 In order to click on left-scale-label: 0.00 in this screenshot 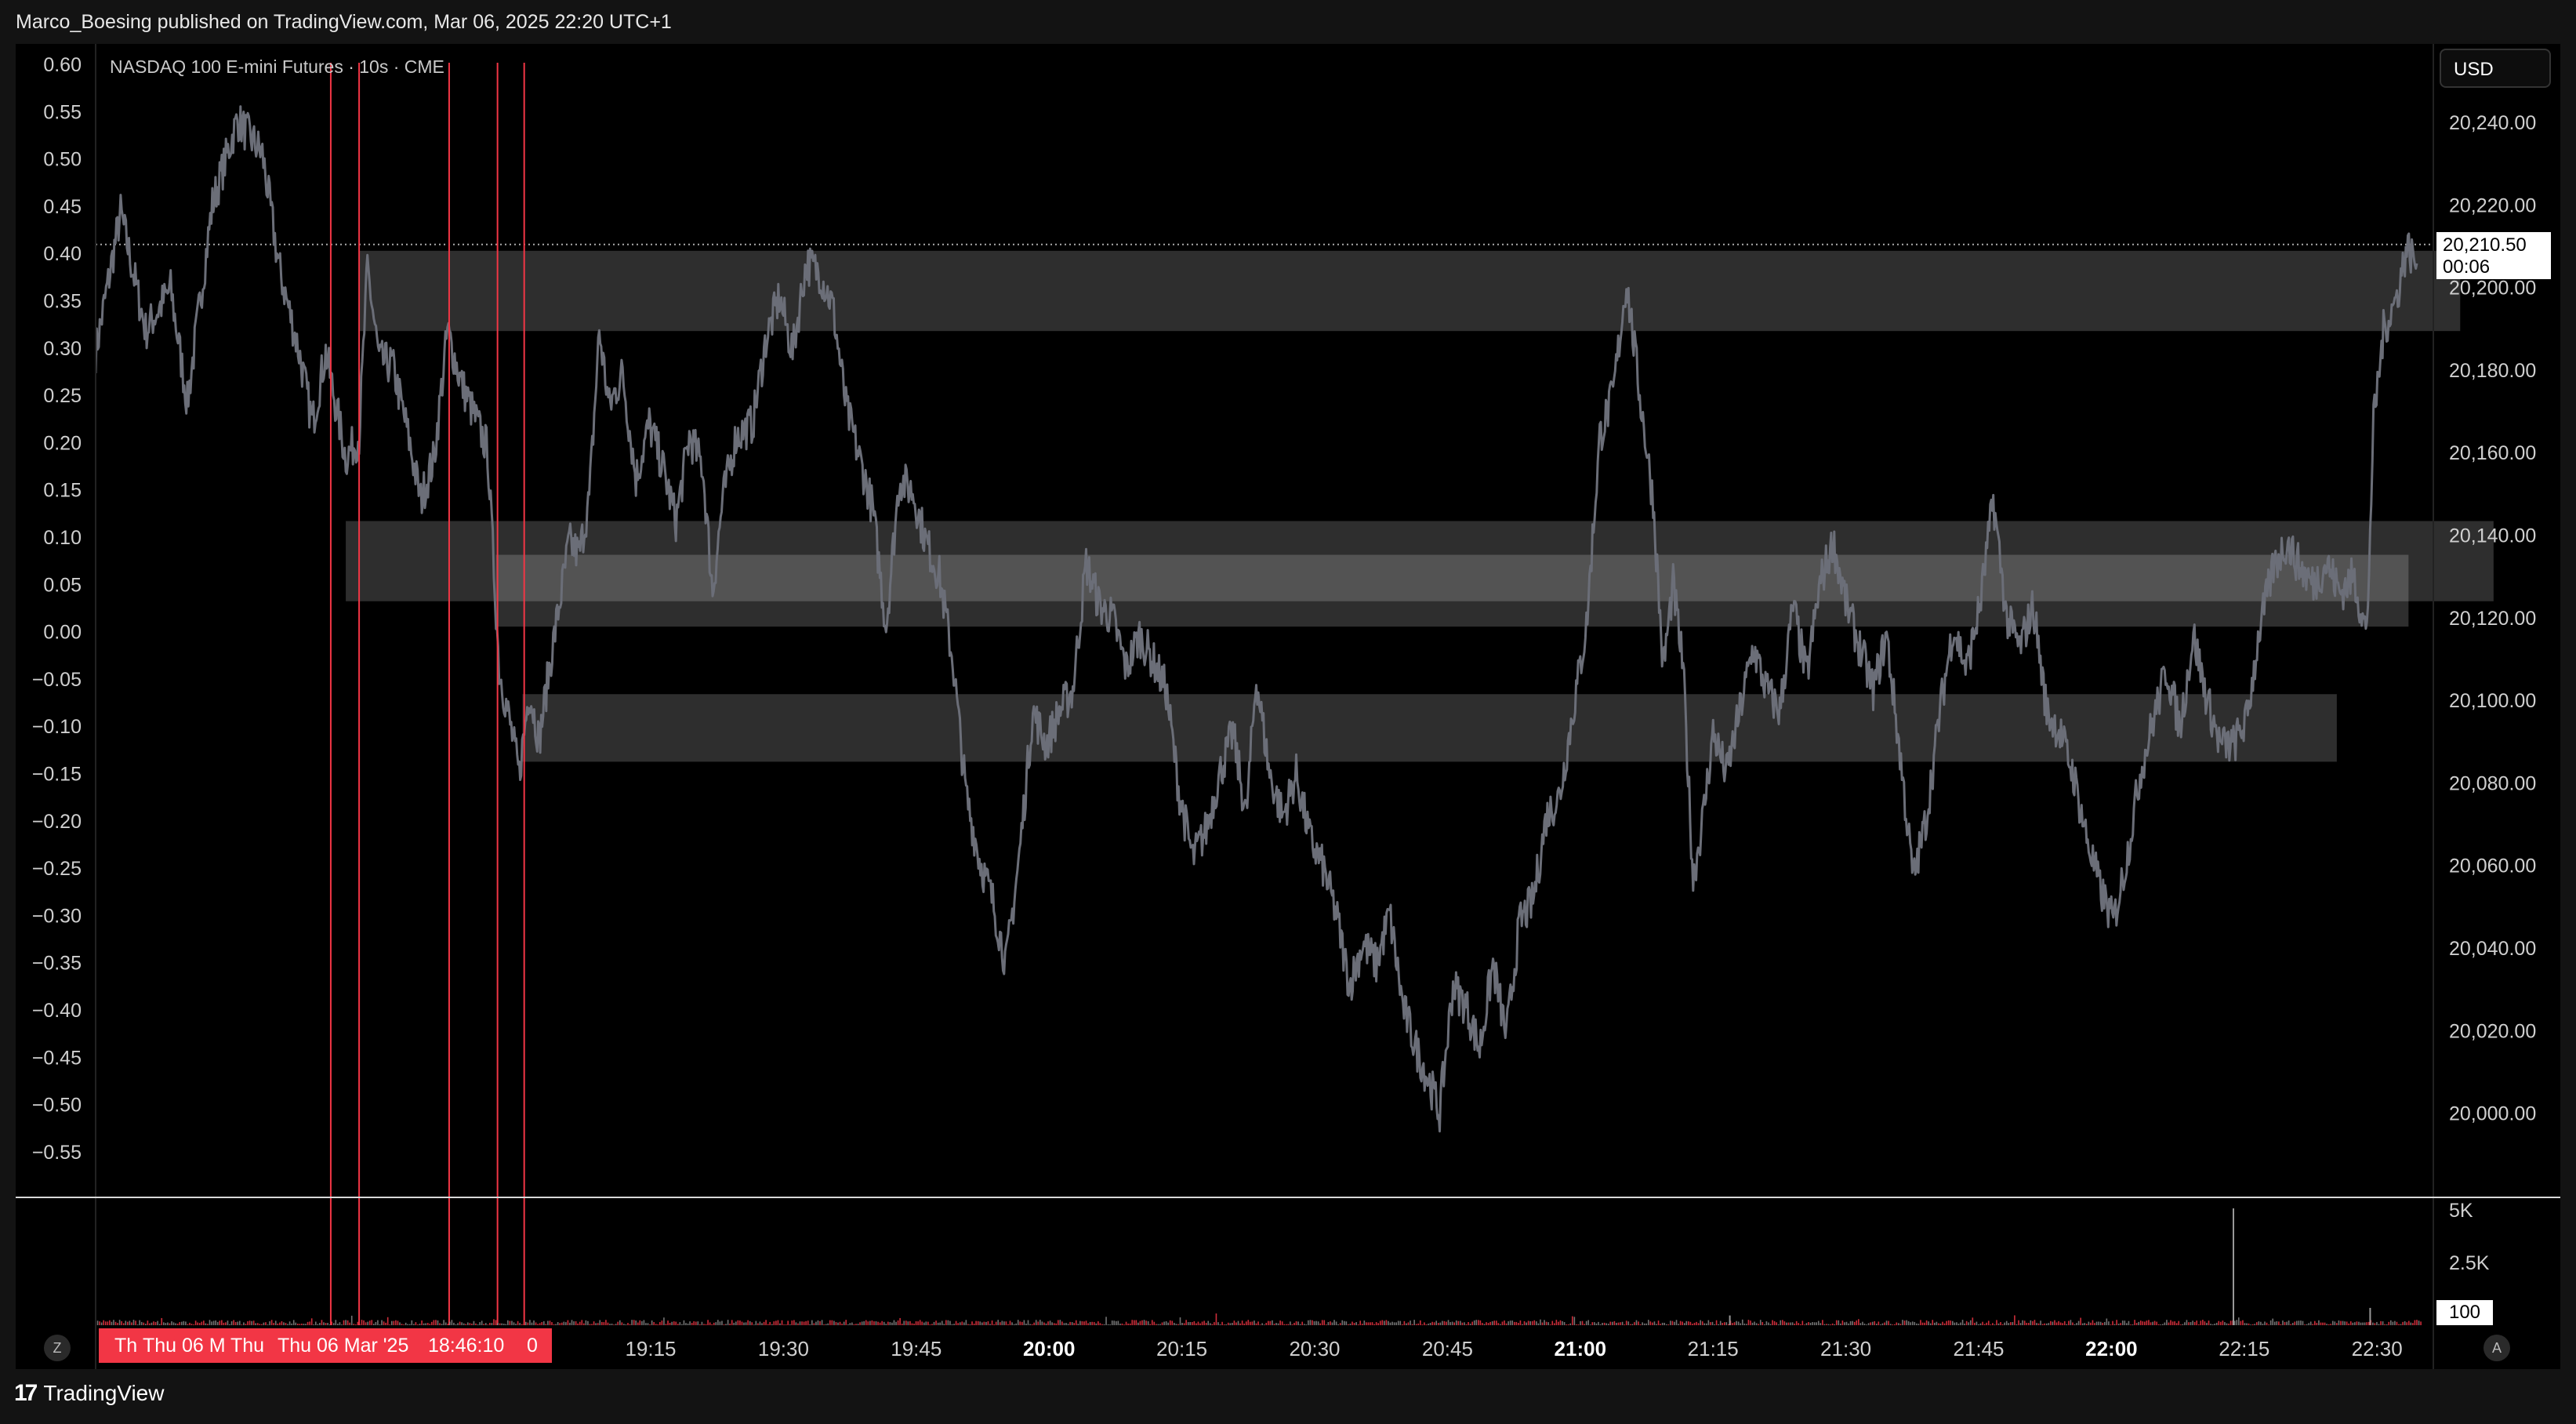, I will do `click(63, 633)`.